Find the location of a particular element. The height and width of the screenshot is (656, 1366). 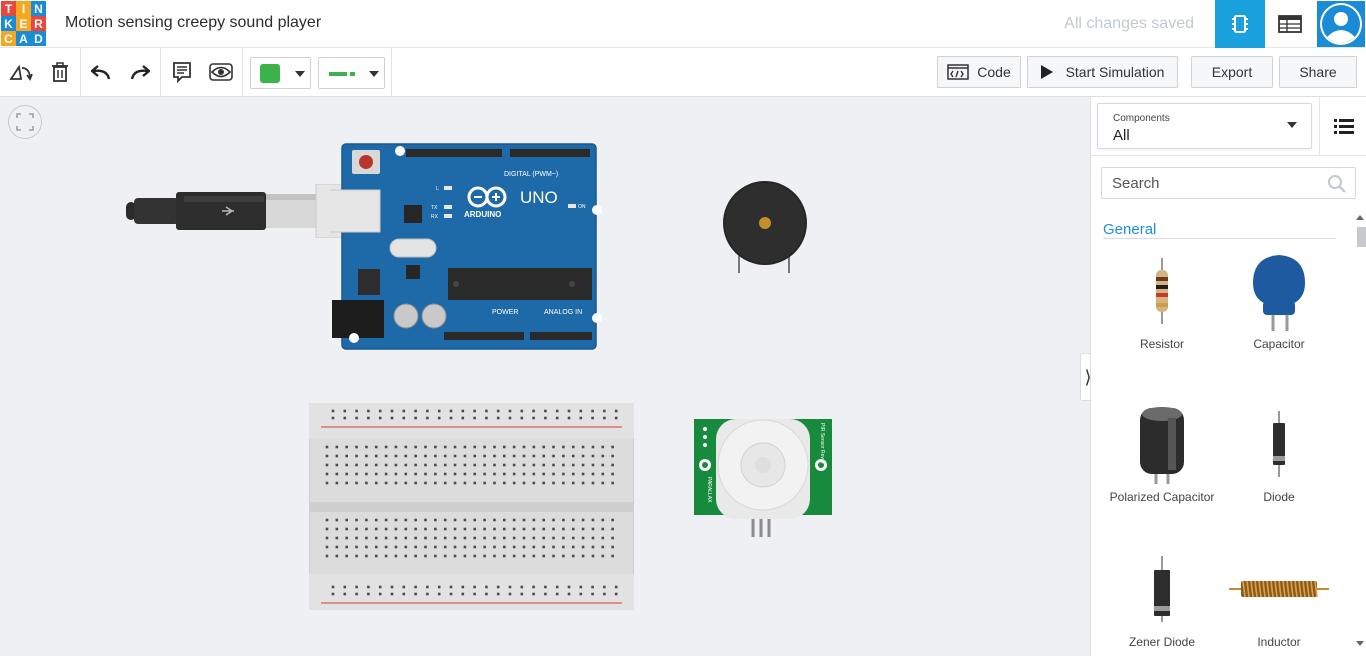

components-select-value: All is located at coordinates (1121, 135).